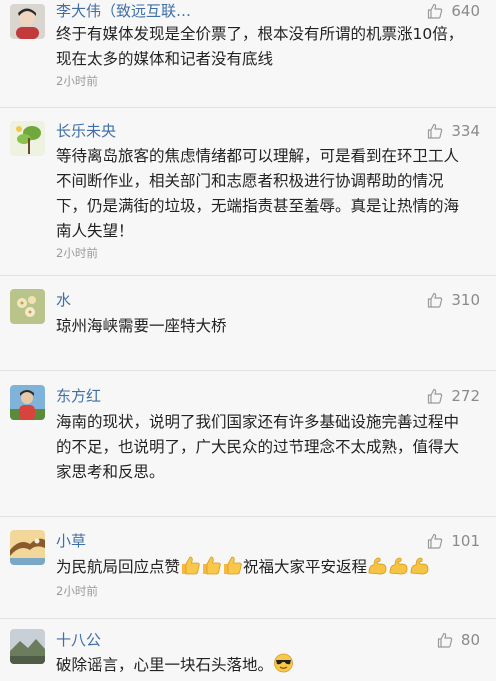  What do you see at coordinates (86, 131) in the screenshot?
I see `comment-author: 长乐未央` at bounding box center [86, 131].